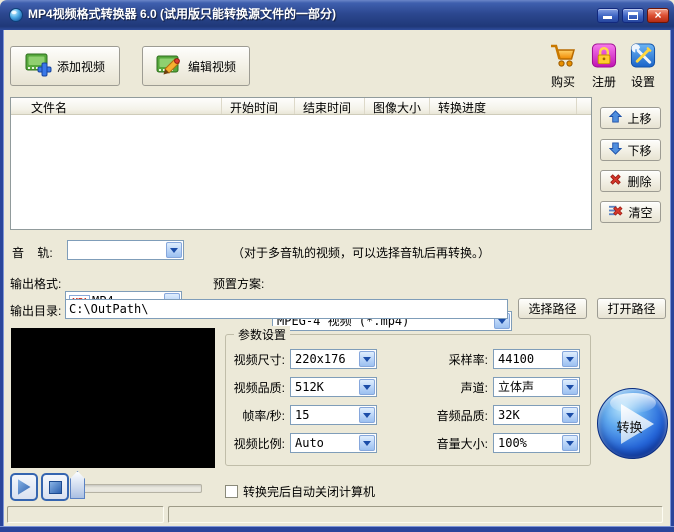 This screenshot has height=532, width=674. I want to click on column-filler, so click(584, 106).